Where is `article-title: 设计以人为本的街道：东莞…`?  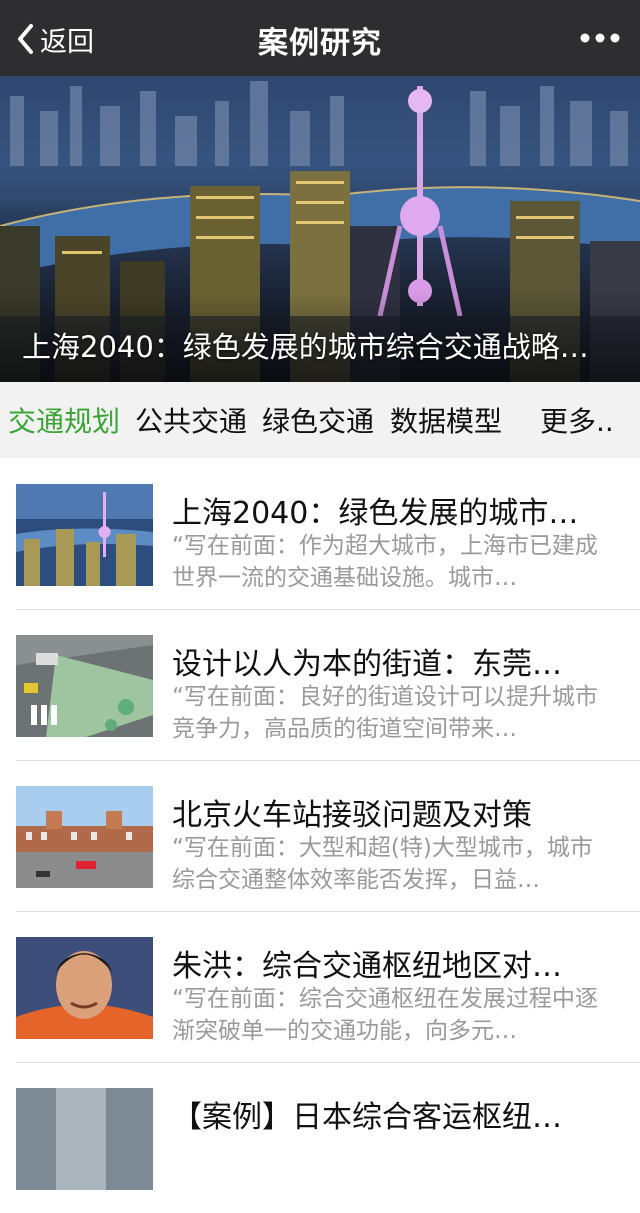
article-title: 设计以人为本的街道：东莞… is located at coordinates (367, 664).